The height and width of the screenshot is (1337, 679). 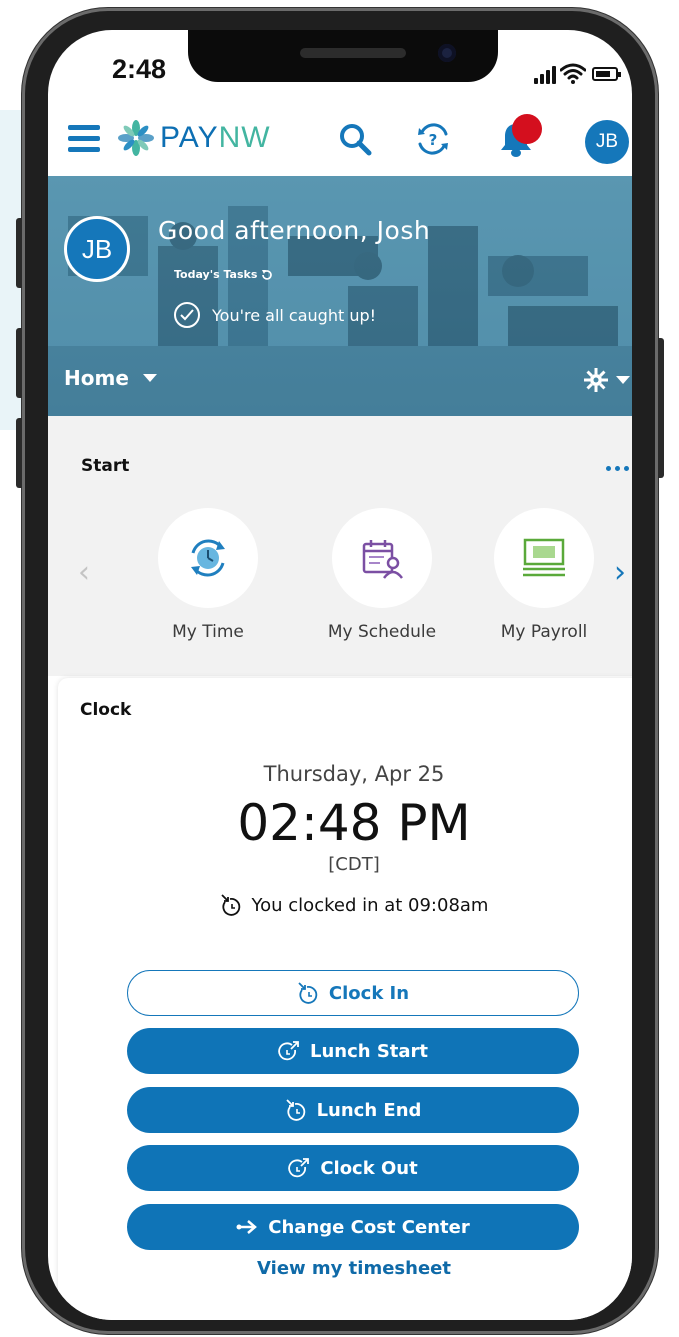 I want to click on phone-notch, so click(x=343, y=56).